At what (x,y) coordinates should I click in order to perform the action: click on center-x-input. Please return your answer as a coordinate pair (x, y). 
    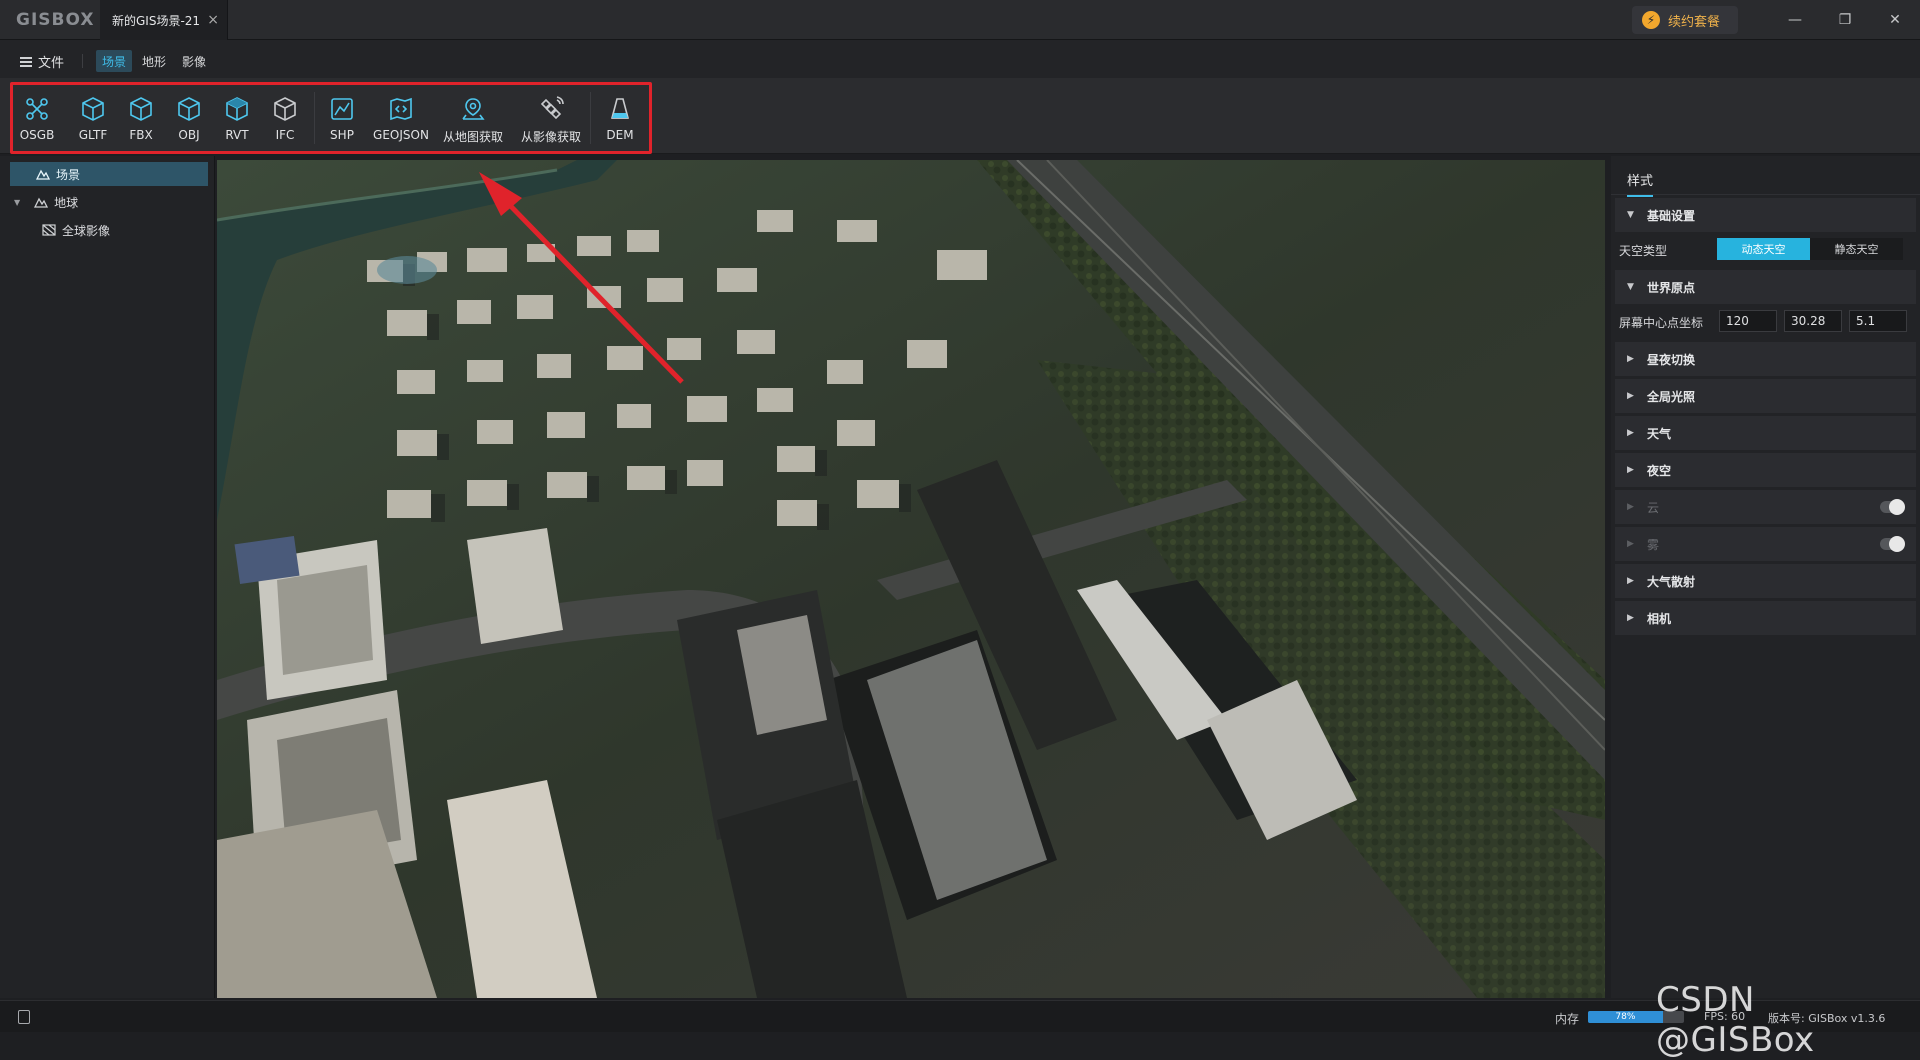
    Looking at the image, I should click on (1748, 321).